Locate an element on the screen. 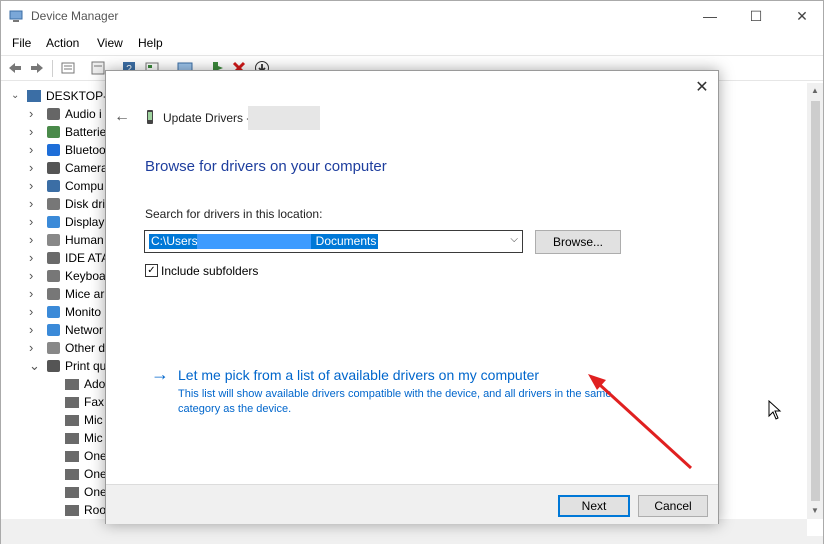 This screenshot has height=544, width=824. back-icon is located at coordinates (15, 68).